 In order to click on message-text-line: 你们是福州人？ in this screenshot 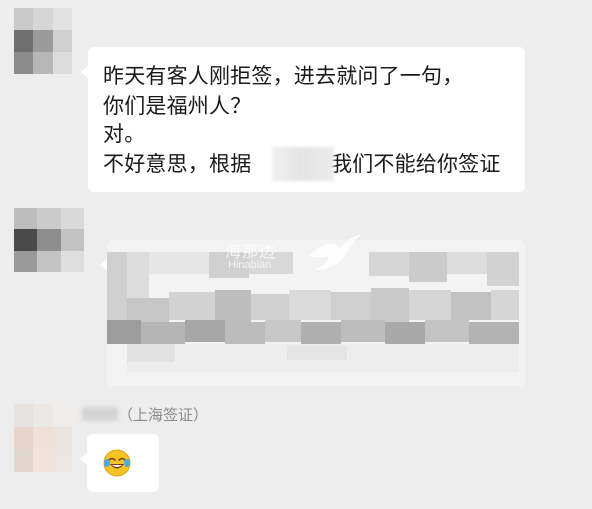, I will do `click(177, 106)`.